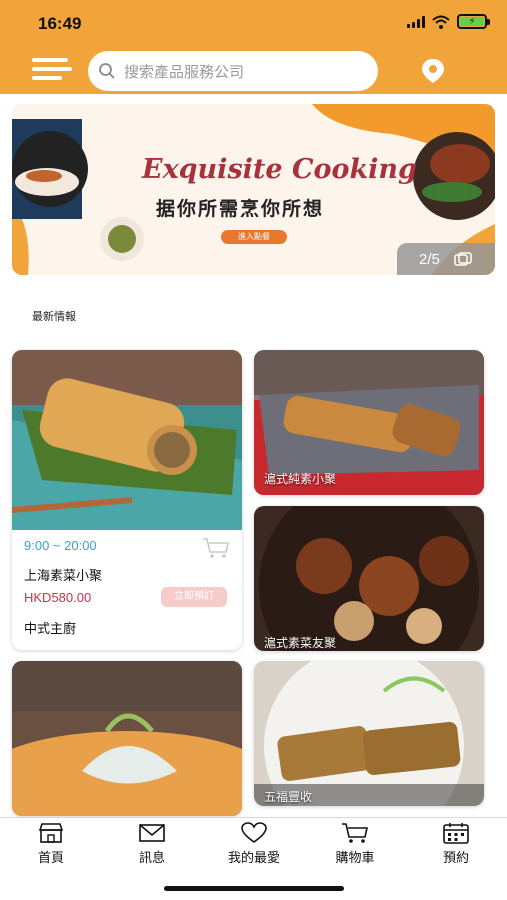  What do you see at coordinates (51, 833) in the screenshot?
I see `store-icon` at bounding box center [51, 833].